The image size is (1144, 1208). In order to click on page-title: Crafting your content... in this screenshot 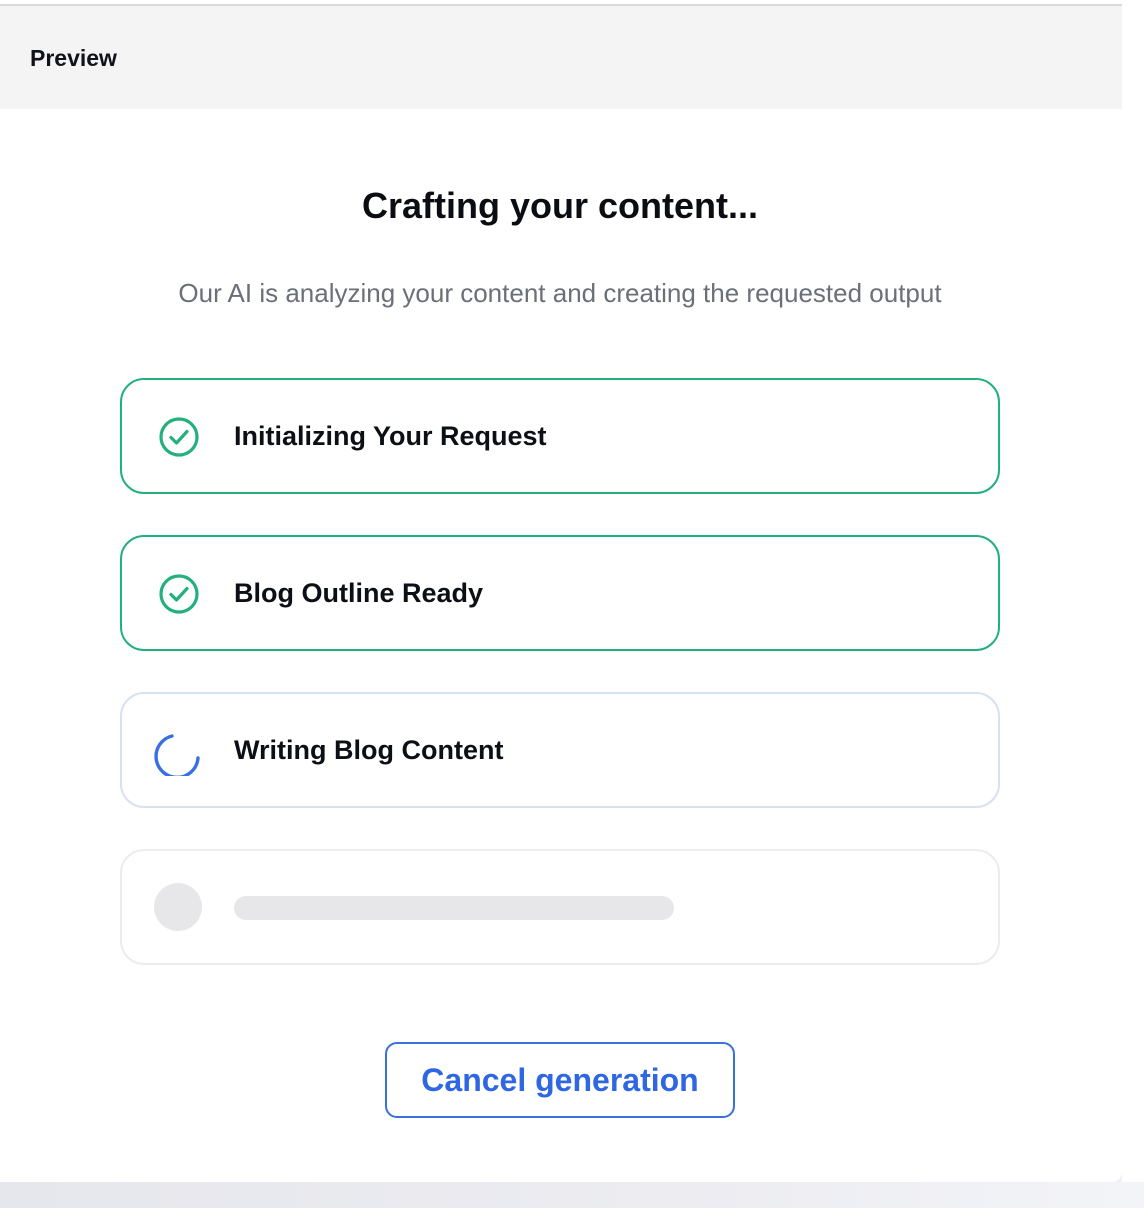, I will do `click(560, 205)`.